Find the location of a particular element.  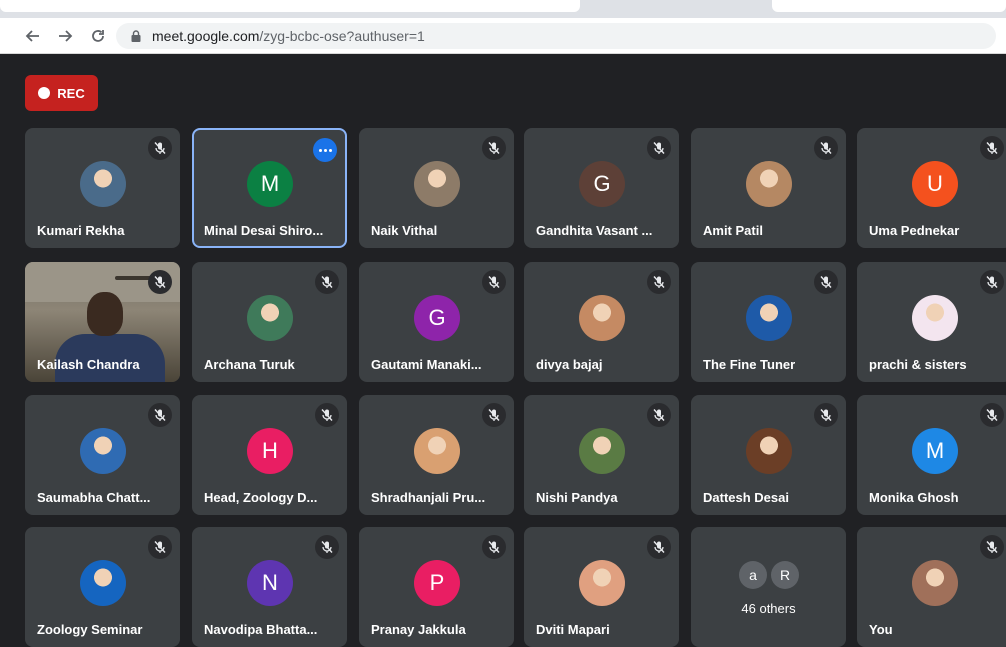

participant-tile-amit-patil: Amit Patil is located at coordinates (768, 188).